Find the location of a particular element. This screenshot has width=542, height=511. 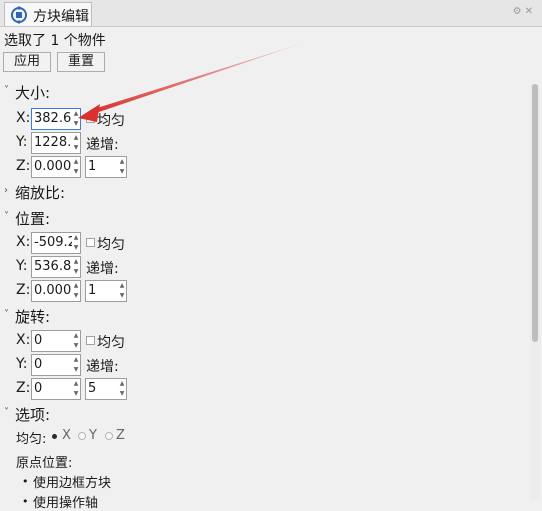

rotation-x-label: X: is located at coordinates (23, 340).